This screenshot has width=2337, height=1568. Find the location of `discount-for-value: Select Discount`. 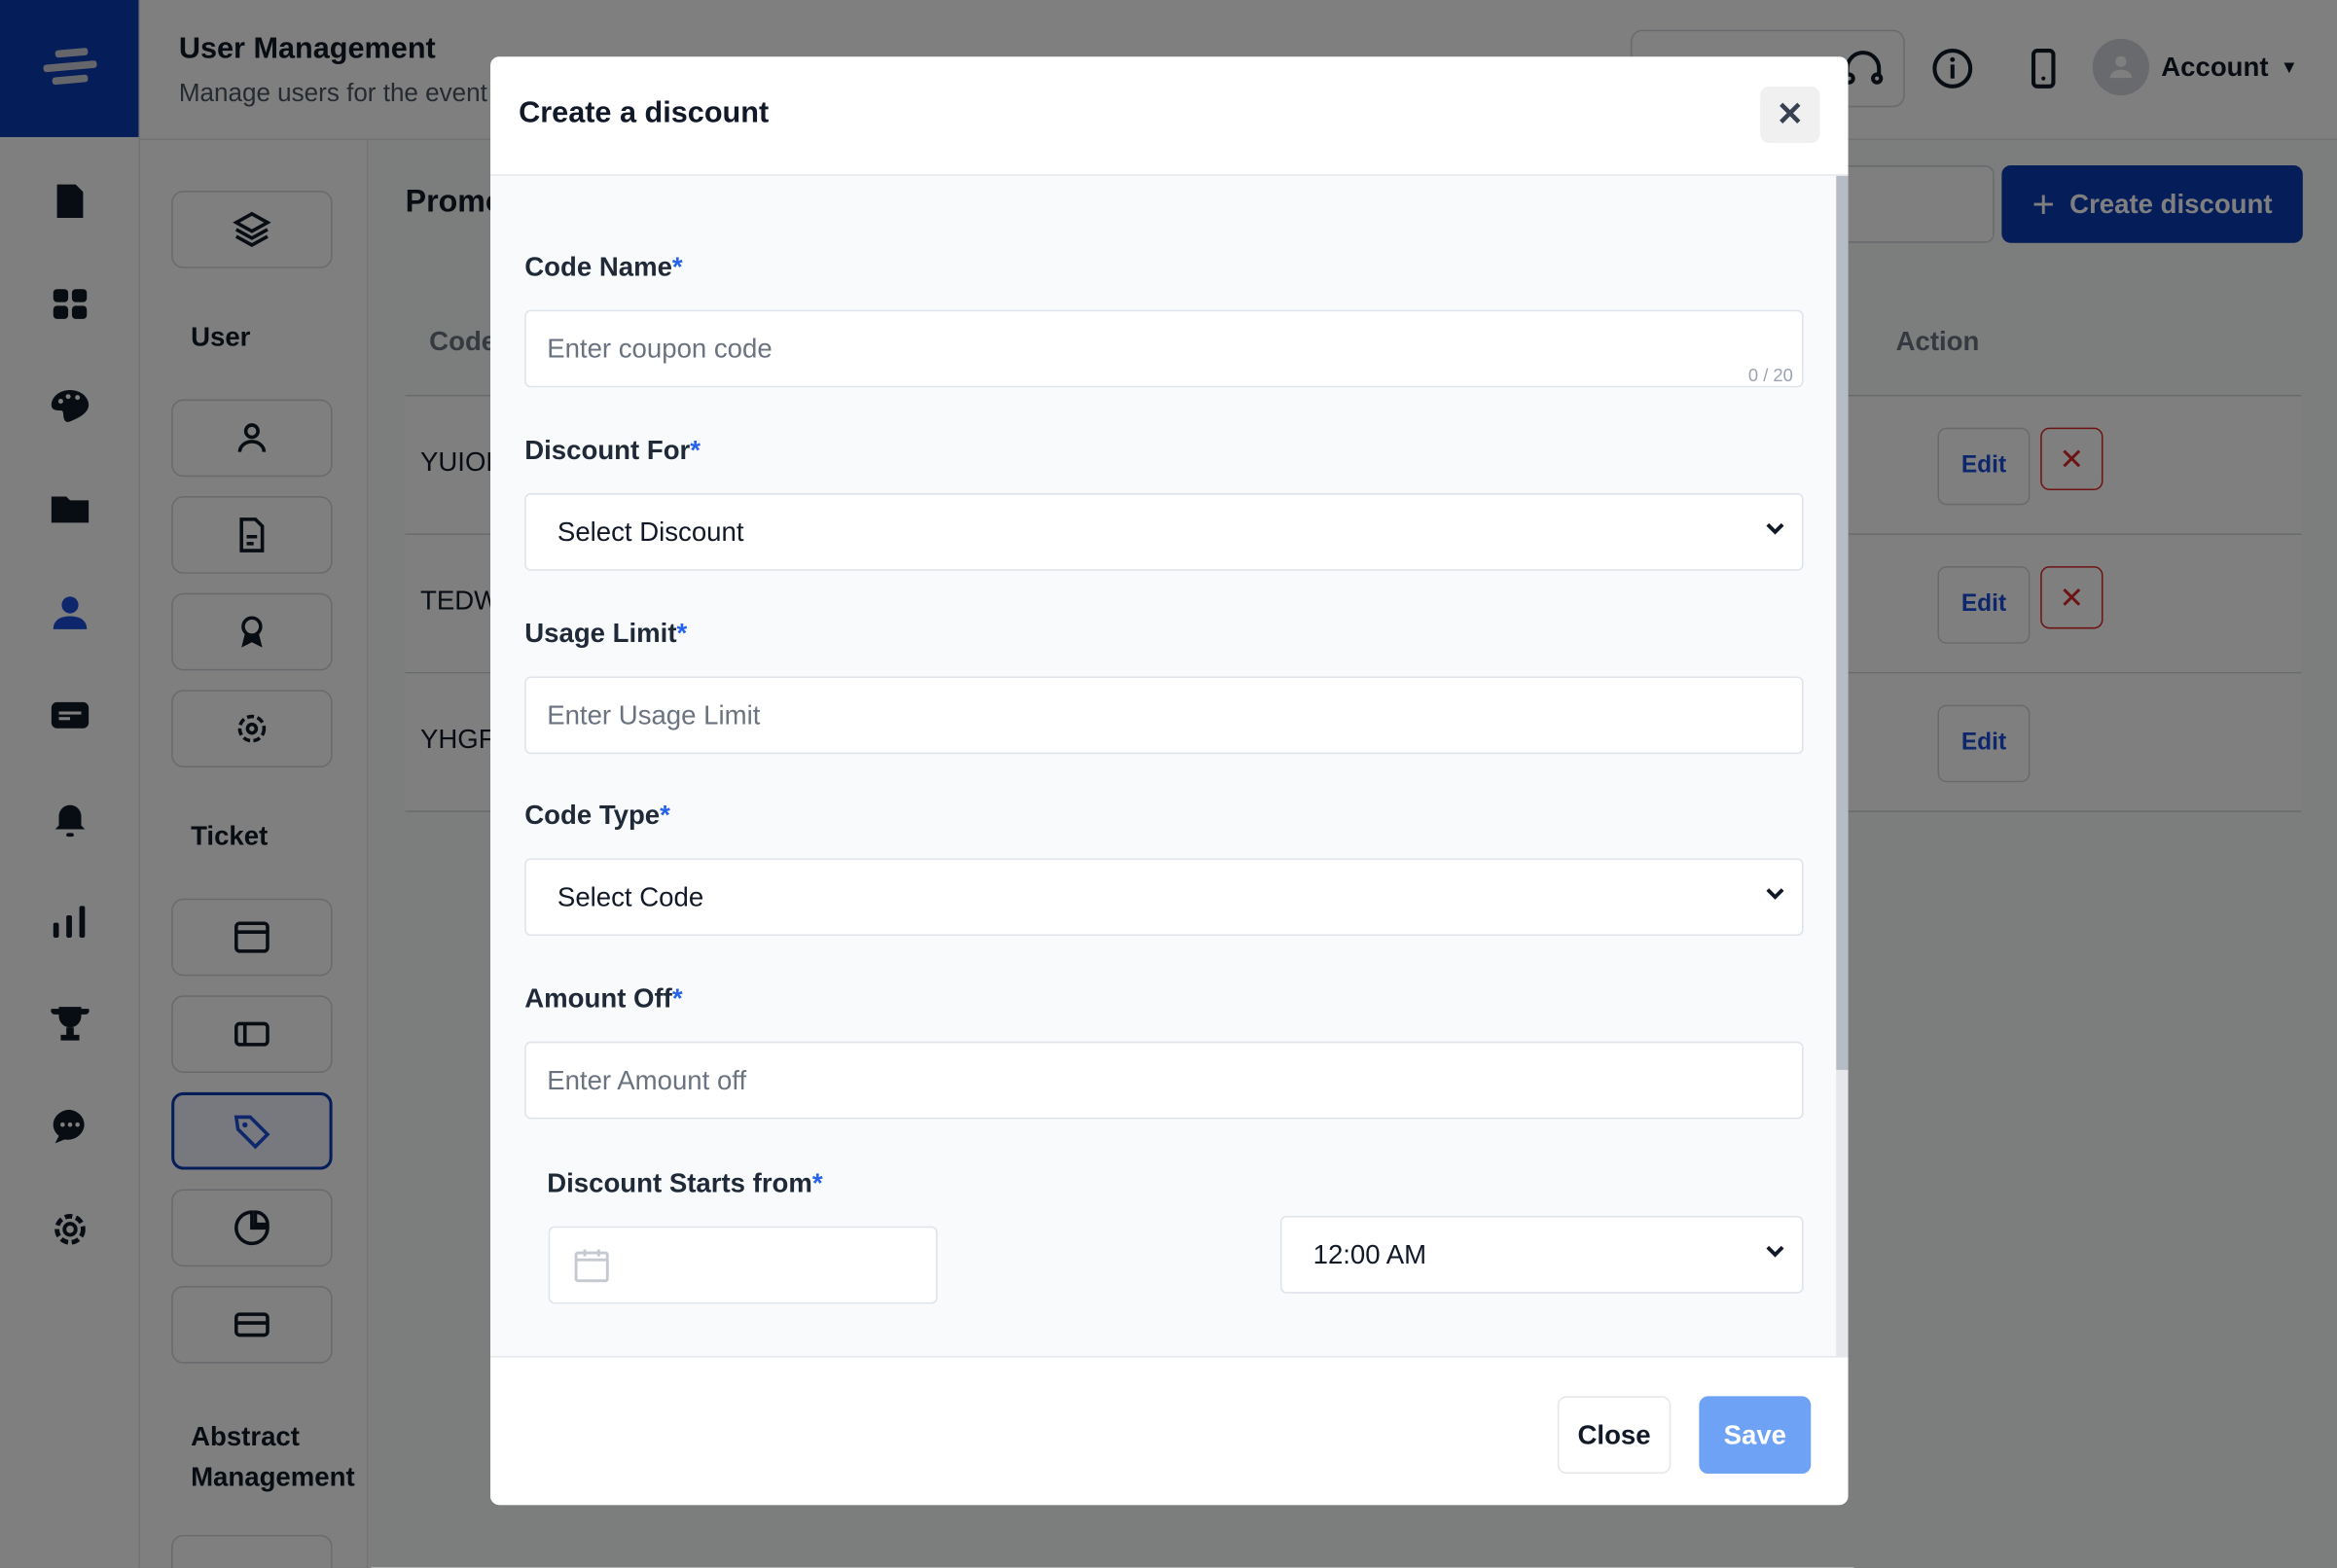

discount-for-value: Select Discount is located at coordinates (650, 531).